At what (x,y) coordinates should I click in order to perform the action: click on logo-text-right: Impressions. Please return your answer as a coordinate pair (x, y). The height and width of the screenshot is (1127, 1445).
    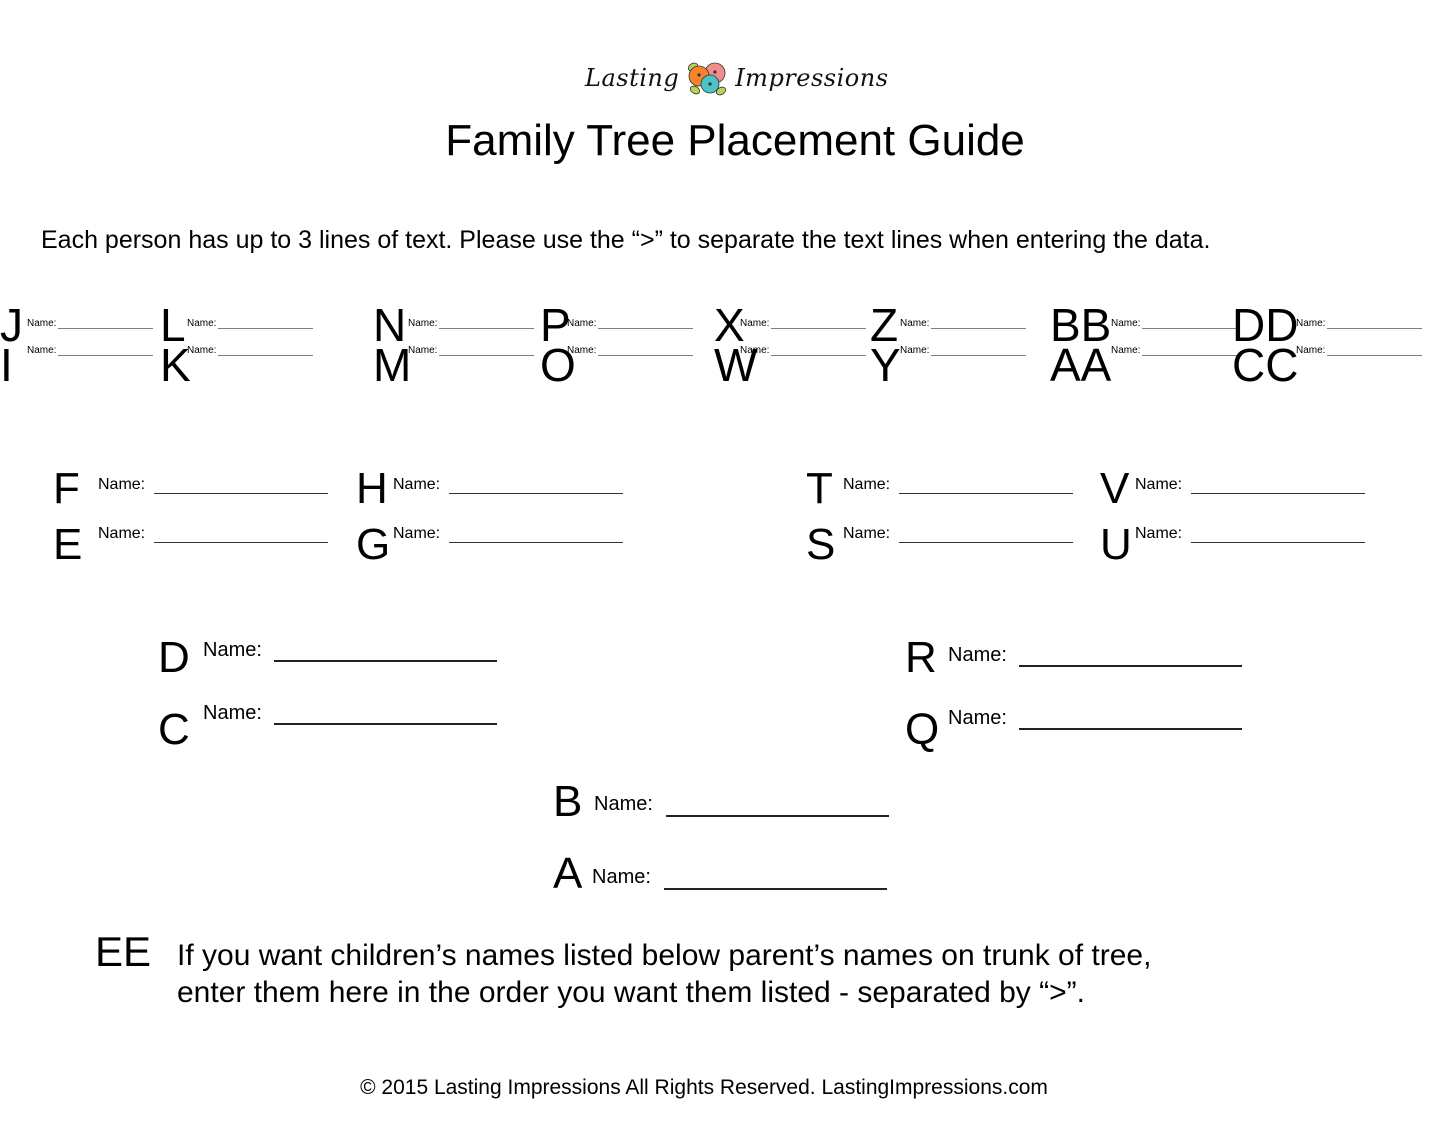
    Looking at the image, I should click on (812, 77).